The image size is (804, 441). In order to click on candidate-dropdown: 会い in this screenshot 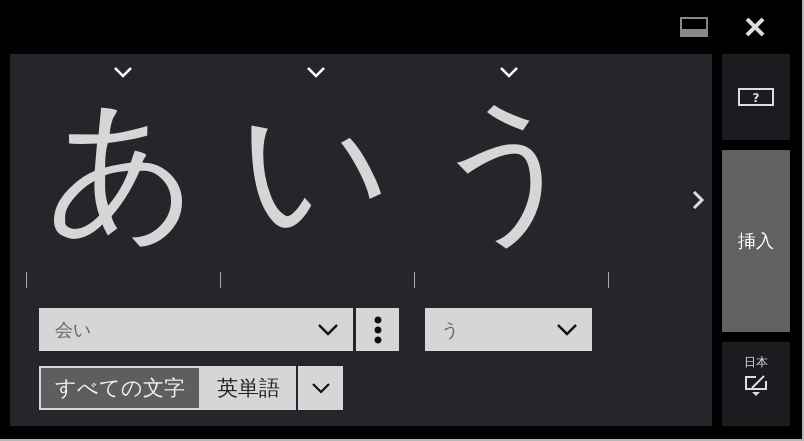, I will do `click(196, 329)`.